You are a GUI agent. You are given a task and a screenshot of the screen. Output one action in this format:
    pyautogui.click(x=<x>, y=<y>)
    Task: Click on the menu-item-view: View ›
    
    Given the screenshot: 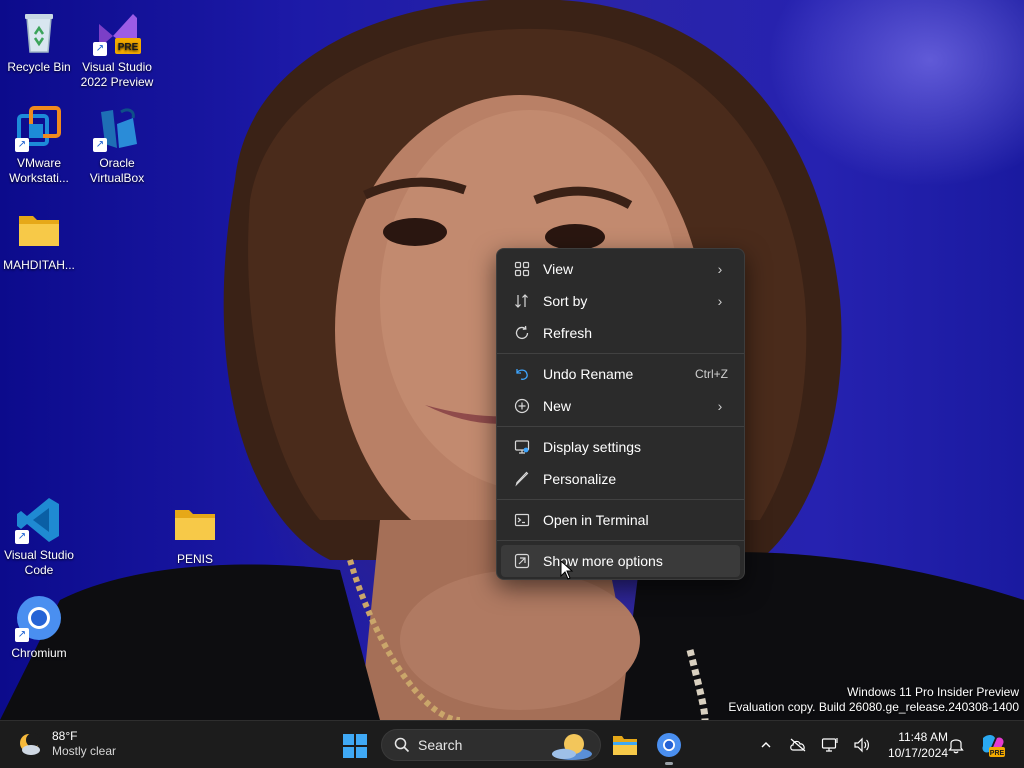 What is the action you would take?
    pyautogui.click(x=620, y=269)
    